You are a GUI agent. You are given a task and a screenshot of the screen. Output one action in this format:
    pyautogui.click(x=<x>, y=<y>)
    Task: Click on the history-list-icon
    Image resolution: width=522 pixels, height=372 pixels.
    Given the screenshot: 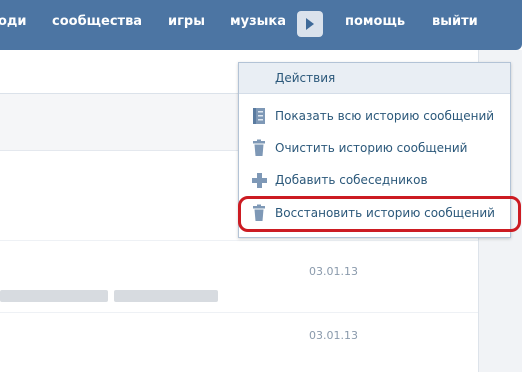 What is the action you would take?
    pyautogui.click(x=259, y=116)
    